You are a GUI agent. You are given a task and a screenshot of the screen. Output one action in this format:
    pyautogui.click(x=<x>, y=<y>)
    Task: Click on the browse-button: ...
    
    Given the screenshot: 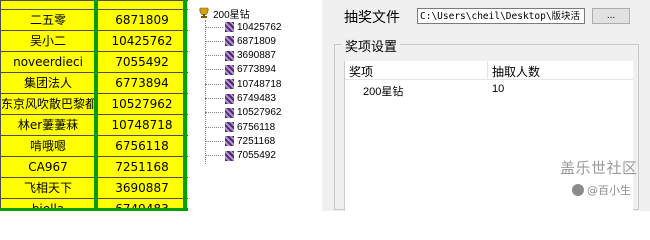 What is the action you would take?
    pyautogui.click(x=611, y=16)
    